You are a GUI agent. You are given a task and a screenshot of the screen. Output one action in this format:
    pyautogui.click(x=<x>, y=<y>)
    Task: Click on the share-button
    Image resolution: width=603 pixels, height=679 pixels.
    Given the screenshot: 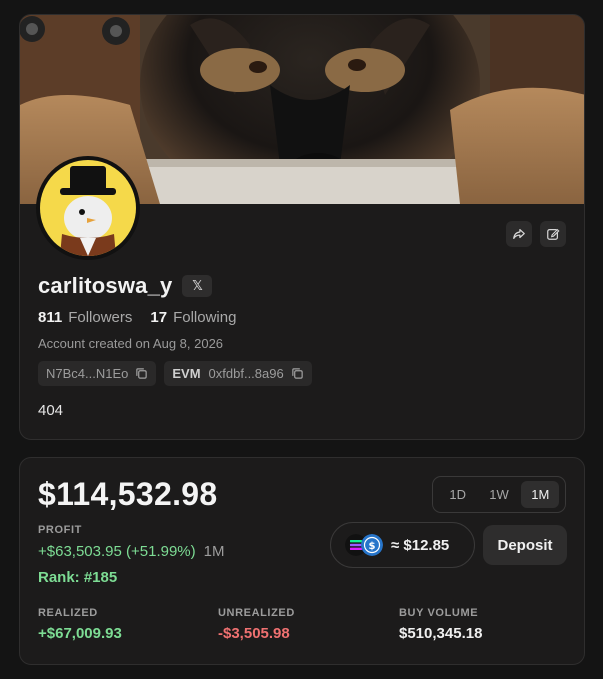 What is the action you would take?
    pyautogui.click(x=519, y=234)
    